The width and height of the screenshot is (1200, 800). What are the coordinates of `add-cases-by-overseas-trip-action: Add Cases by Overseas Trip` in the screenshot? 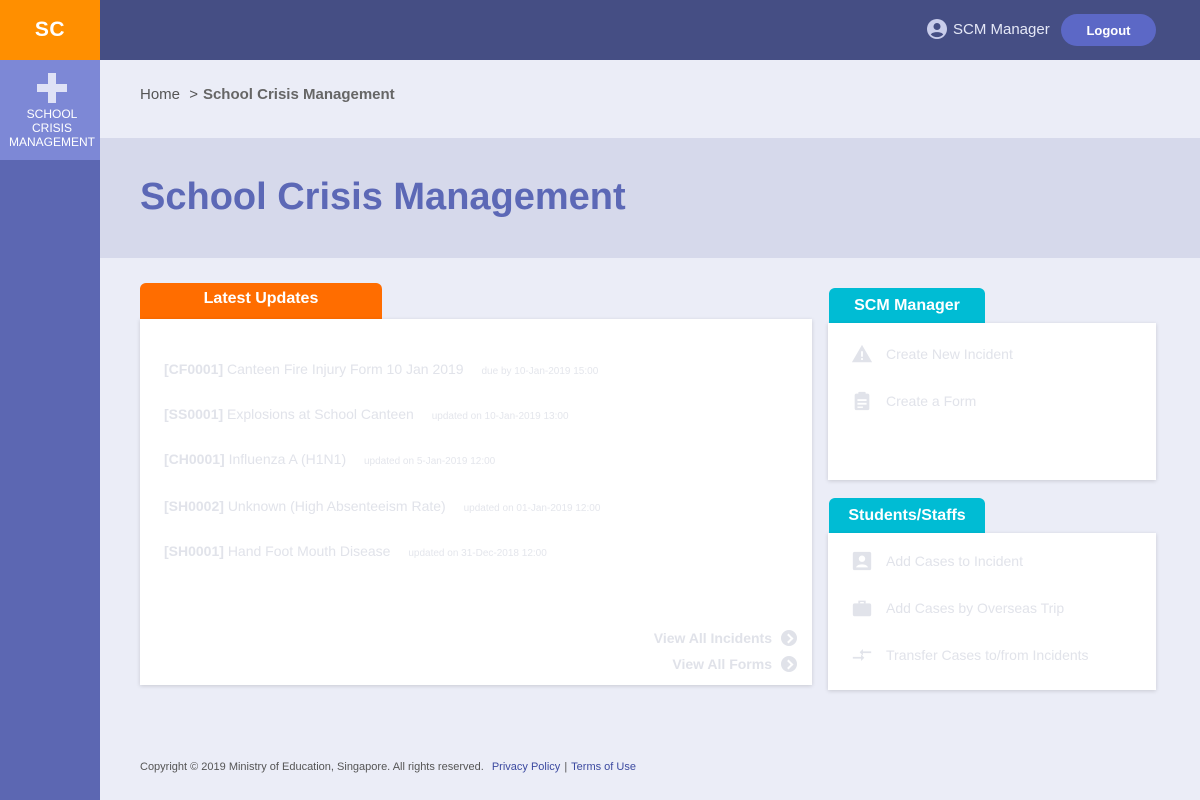 It's located at (957, 608).